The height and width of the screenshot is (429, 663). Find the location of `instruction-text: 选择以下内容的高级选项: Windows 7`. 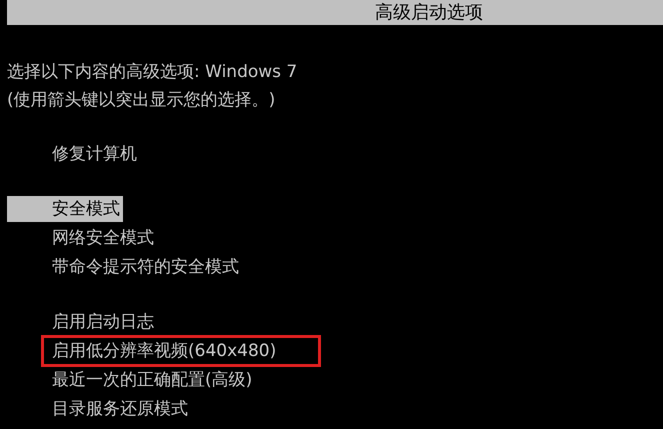

instruction-text: 选择以下内容的高级选项: Windows 7 is located at coordinates (152, 72).